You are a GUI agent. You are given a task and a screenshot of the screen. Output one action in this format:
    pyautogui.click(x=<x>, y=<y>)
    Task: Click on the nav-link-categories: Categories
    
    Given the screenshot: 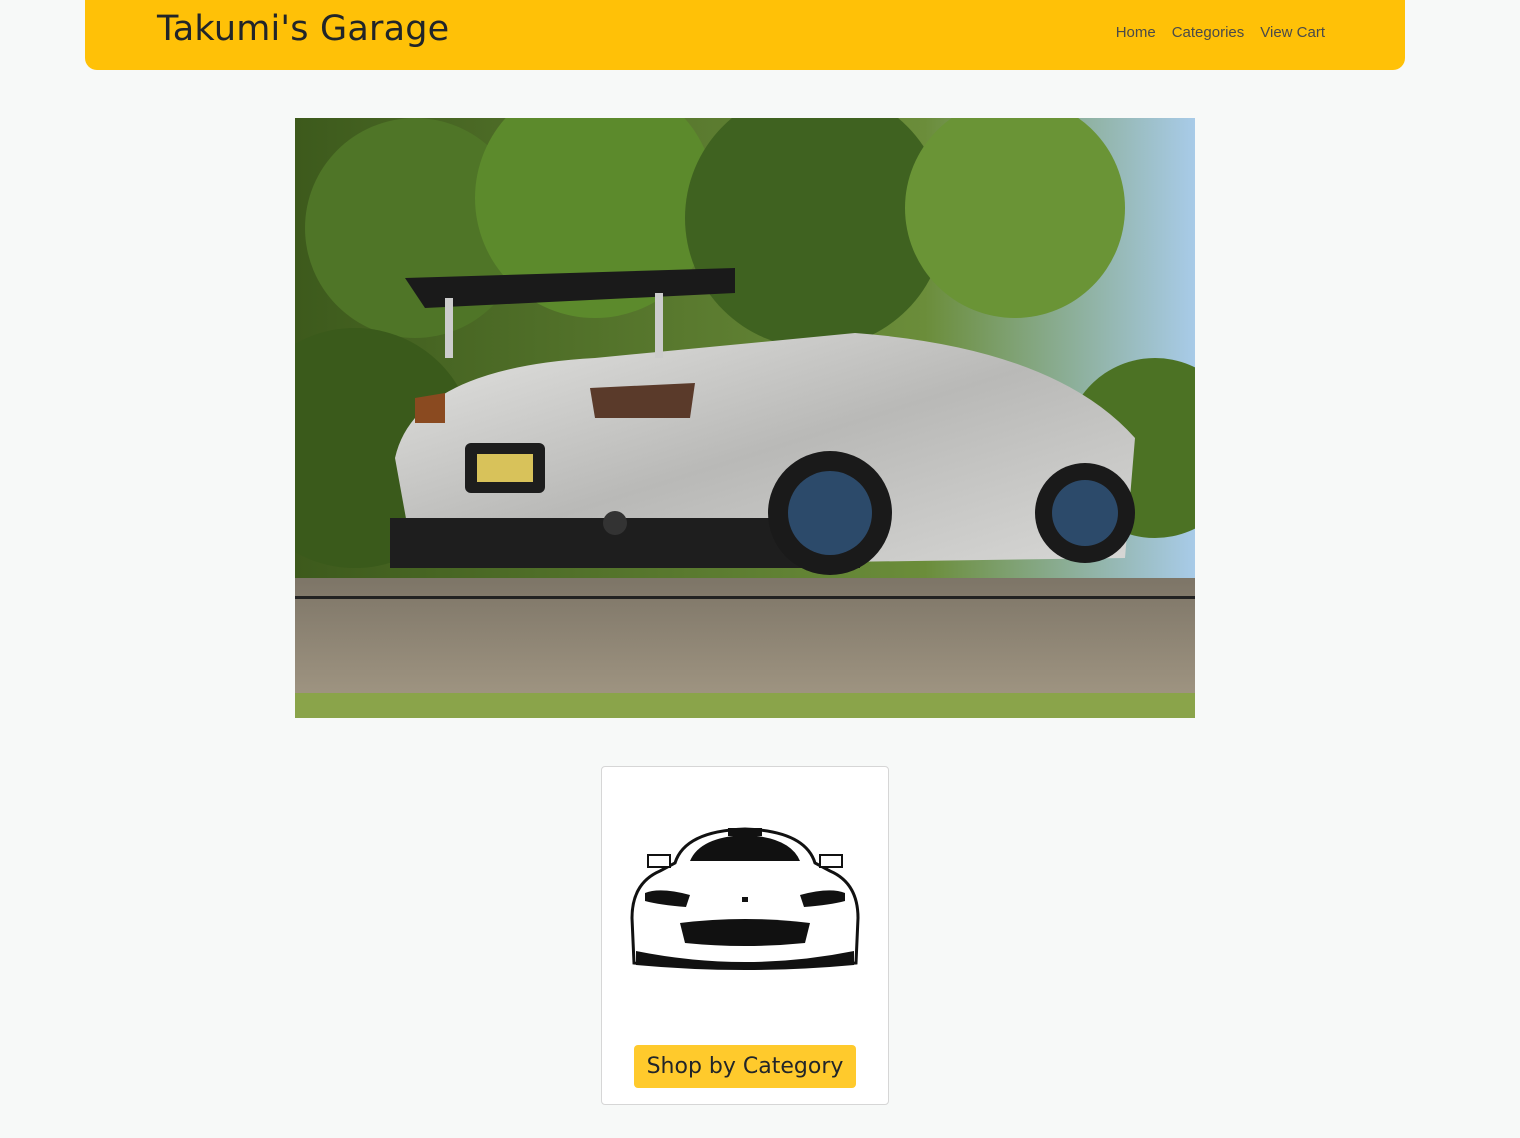 What is the action you would take?
    pyautogui.click(x=1208, y=32)
    